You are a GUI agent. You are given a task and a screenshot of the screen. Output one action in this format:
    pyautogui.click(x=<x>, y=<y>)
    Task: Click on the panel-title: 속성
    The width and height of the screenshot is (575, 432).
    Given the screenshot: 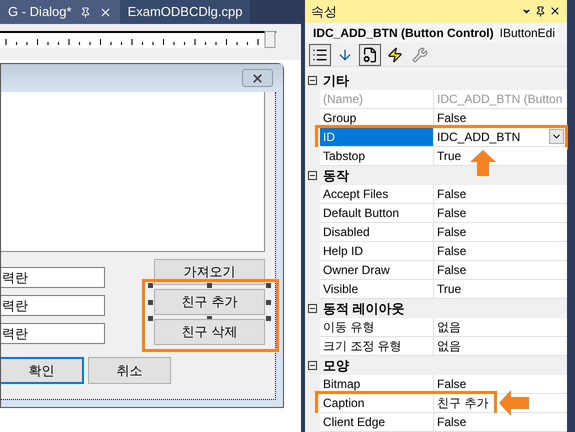 What is the action you would take?
    pyautogui.click(x=324, y=11)
    